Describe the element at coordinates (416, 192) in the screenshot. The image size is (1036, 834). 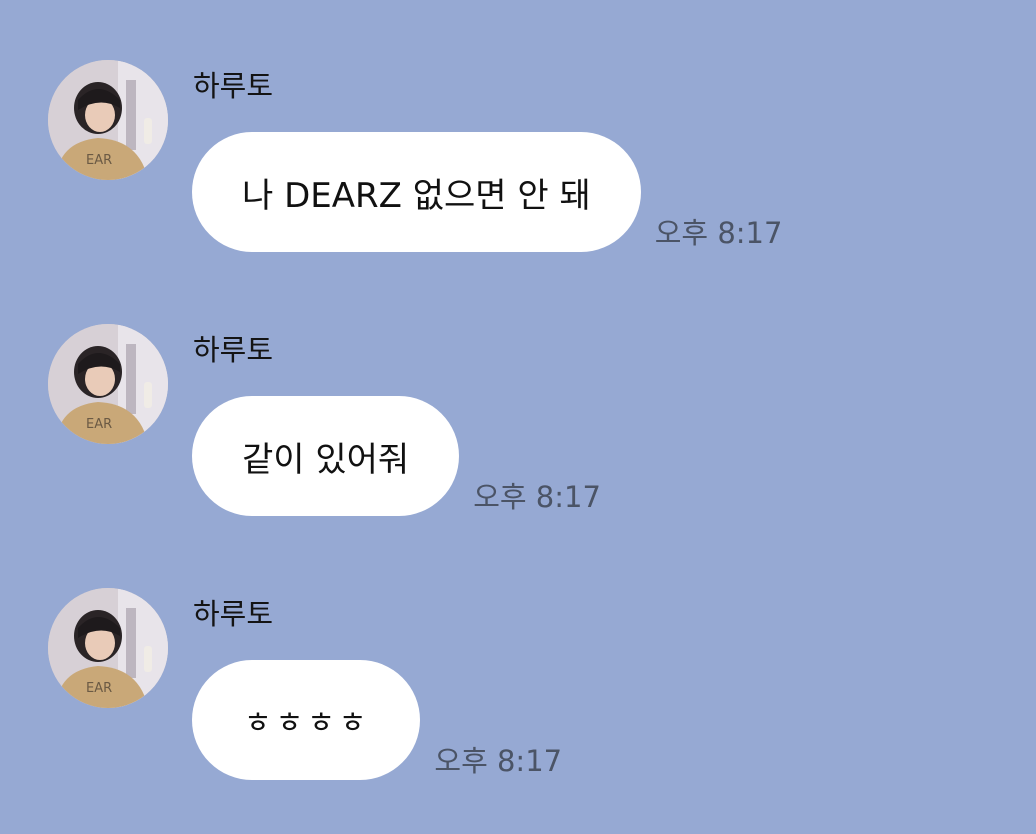
I see `message-bubble: 나 DEARZ 없으면 안 돼` at that location.